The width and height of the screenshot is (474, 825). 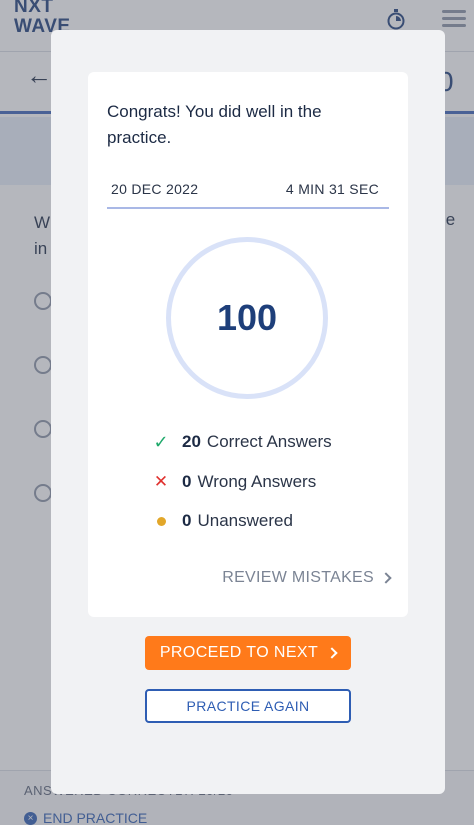 I want to click on stat-unanswered: 0 Unanswered, so click(x=221, y=521).